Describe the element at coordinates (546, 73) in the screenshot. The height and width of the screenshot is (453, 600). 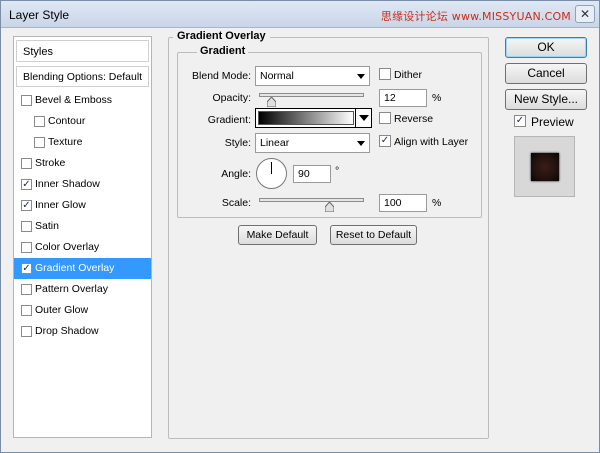
I see `cancel-button: Cancel` at that location.